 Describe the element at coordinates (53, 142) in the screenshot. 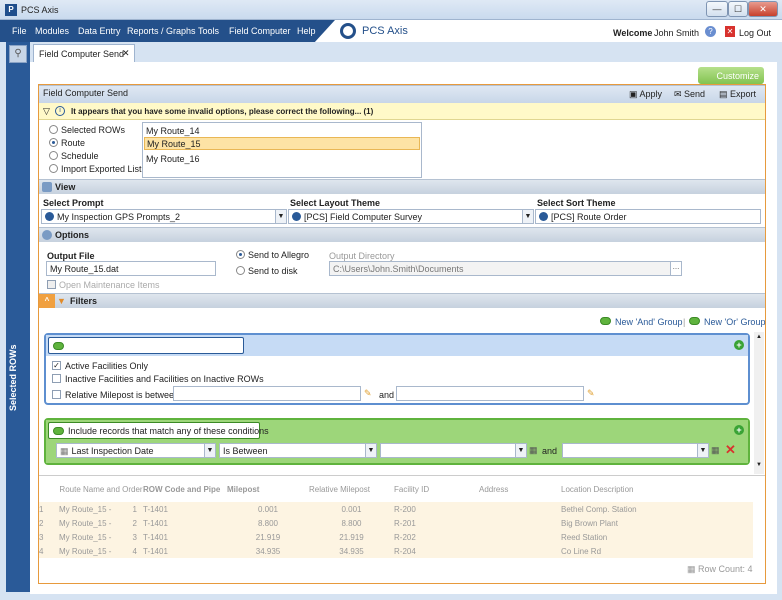

I see `radio-route` at that location.